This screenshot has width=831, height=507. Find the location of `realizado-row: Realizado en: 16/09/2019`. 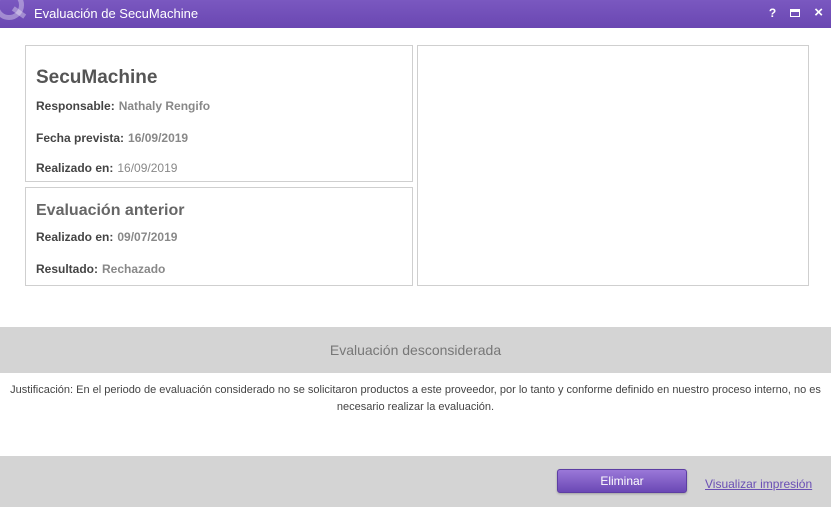

realizado-row: Realizado en: 16/09/2019 is located at coordinates (106, 168).